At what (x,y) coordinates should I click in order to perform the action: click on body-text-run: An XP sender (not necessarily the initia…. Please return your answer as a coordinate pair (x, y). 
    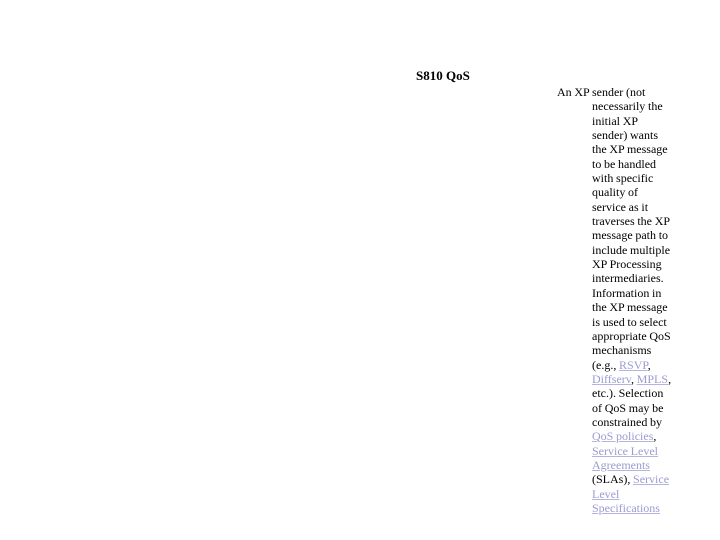
    Looking at the image, I should click on (614, 228).